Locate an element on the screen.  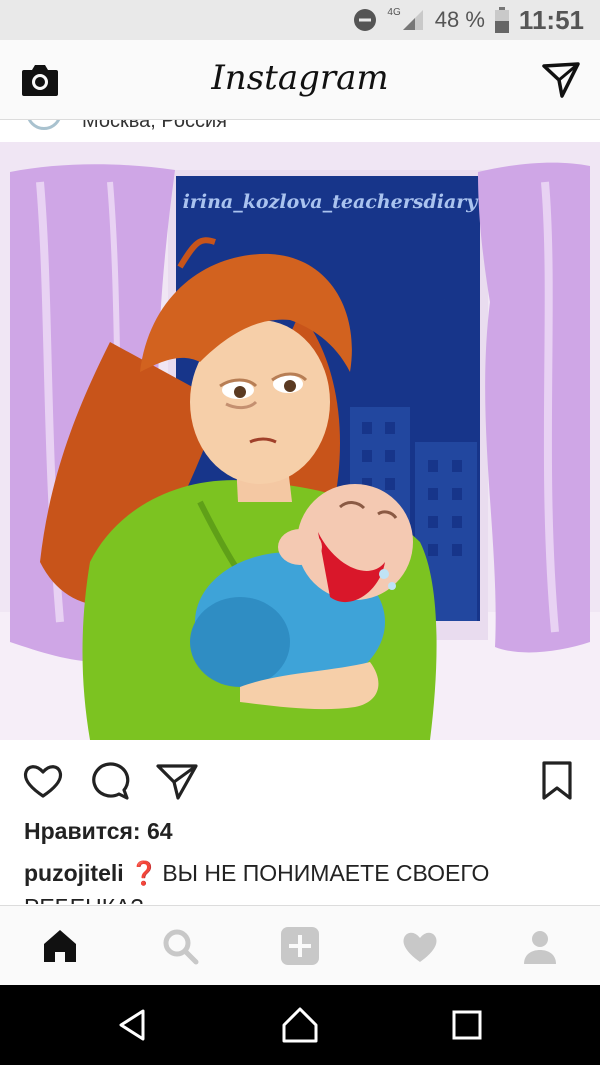
share-icon is located at coordinates (177, 781).